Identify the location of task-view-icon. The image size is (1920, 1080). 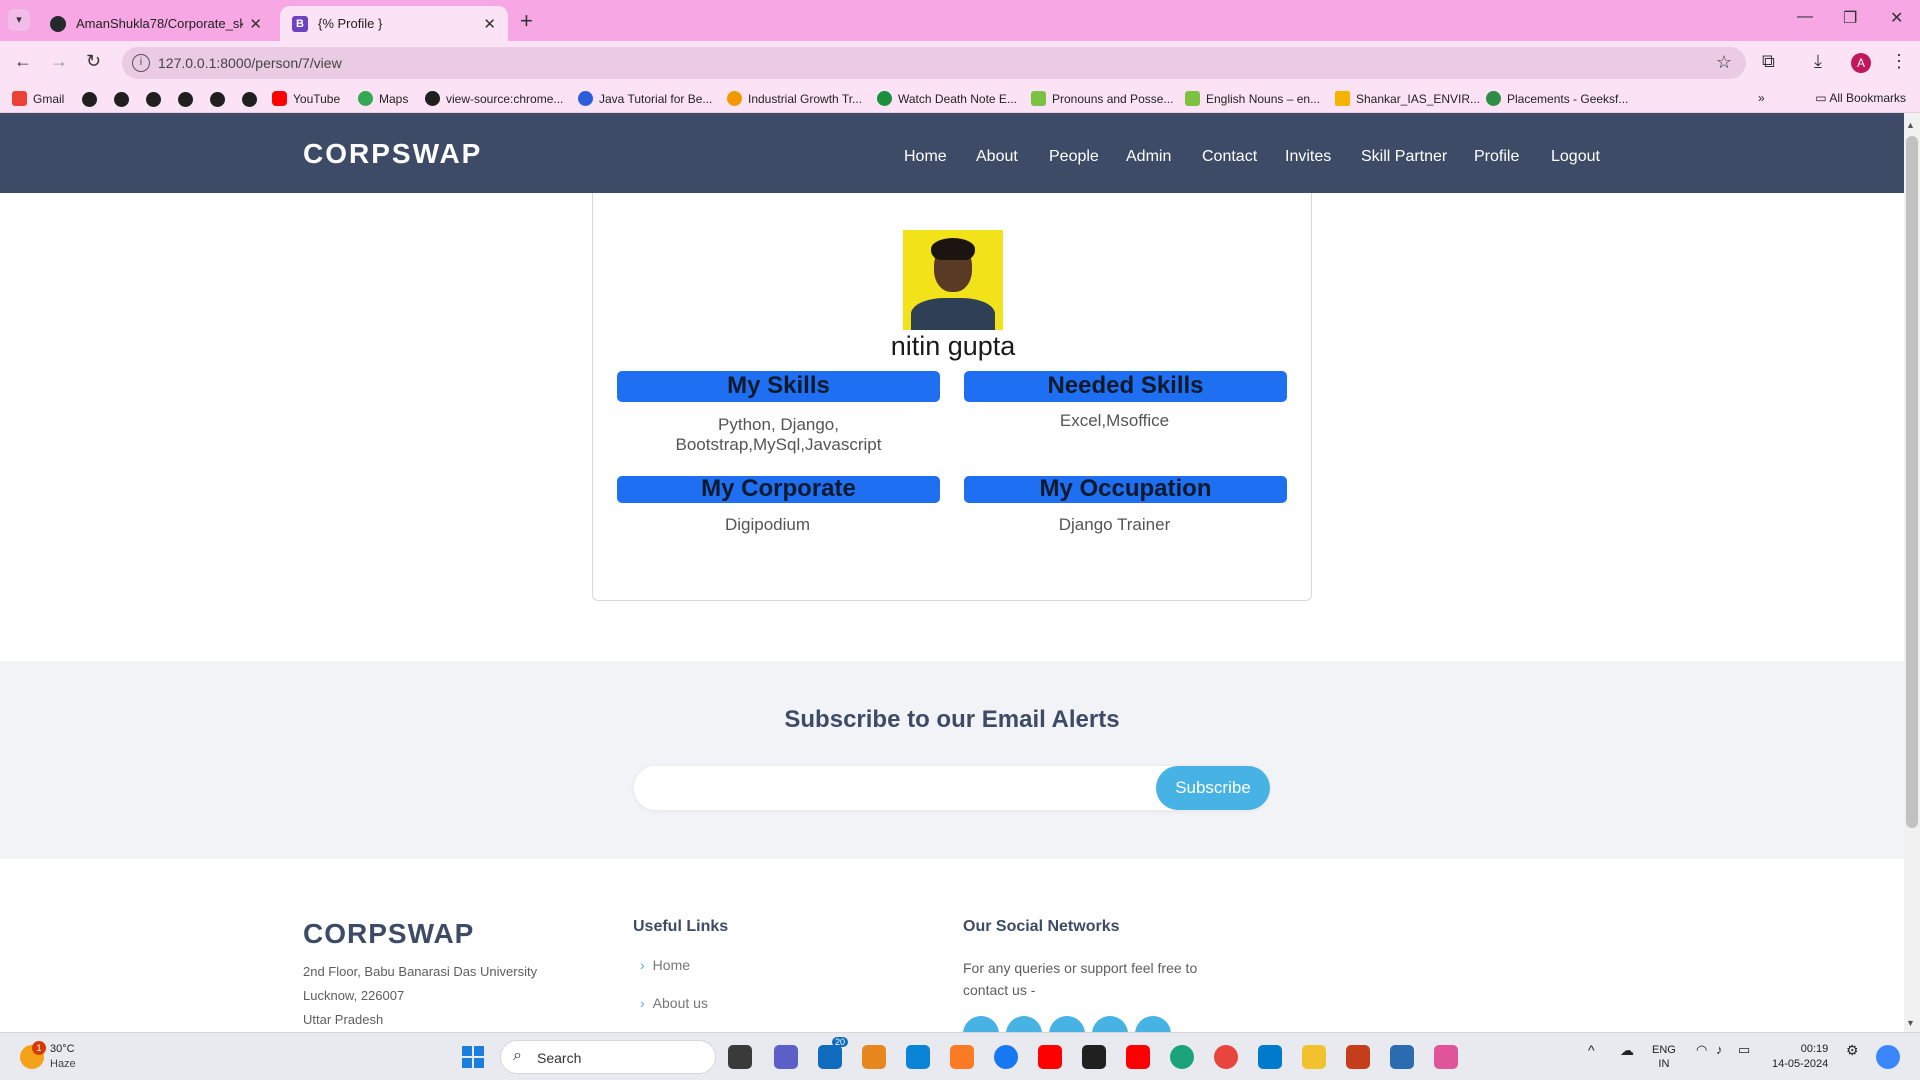
(740, 1057).